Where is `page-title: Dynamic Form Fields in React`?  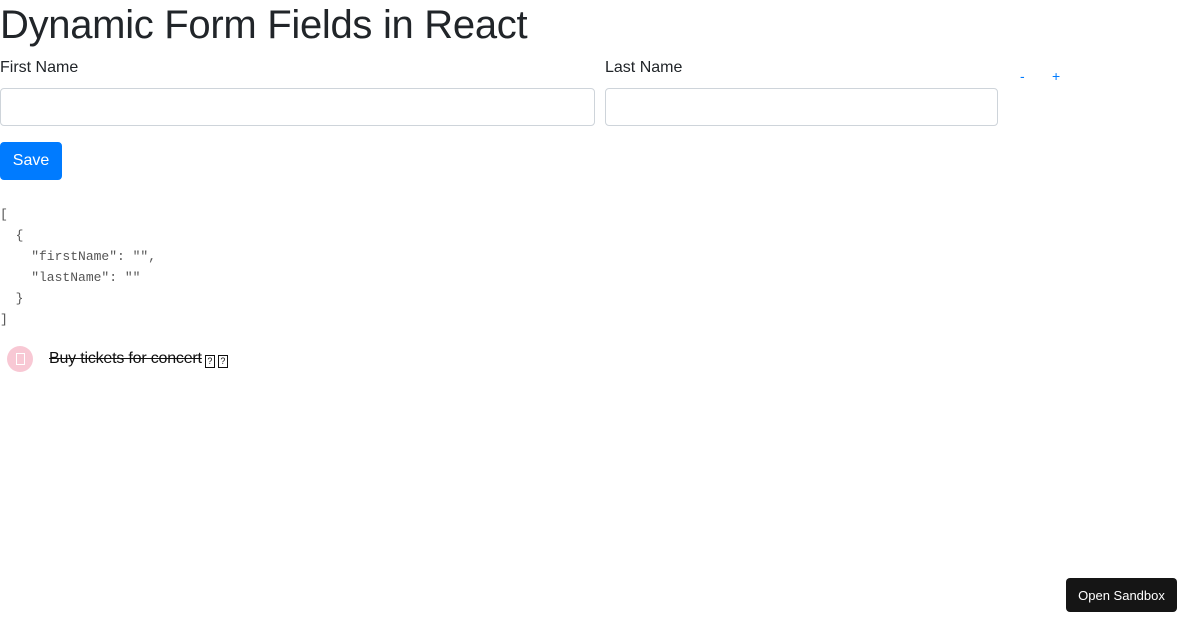
page-title: Dynamic Form Fields in React is located at coordinates (264, 25).